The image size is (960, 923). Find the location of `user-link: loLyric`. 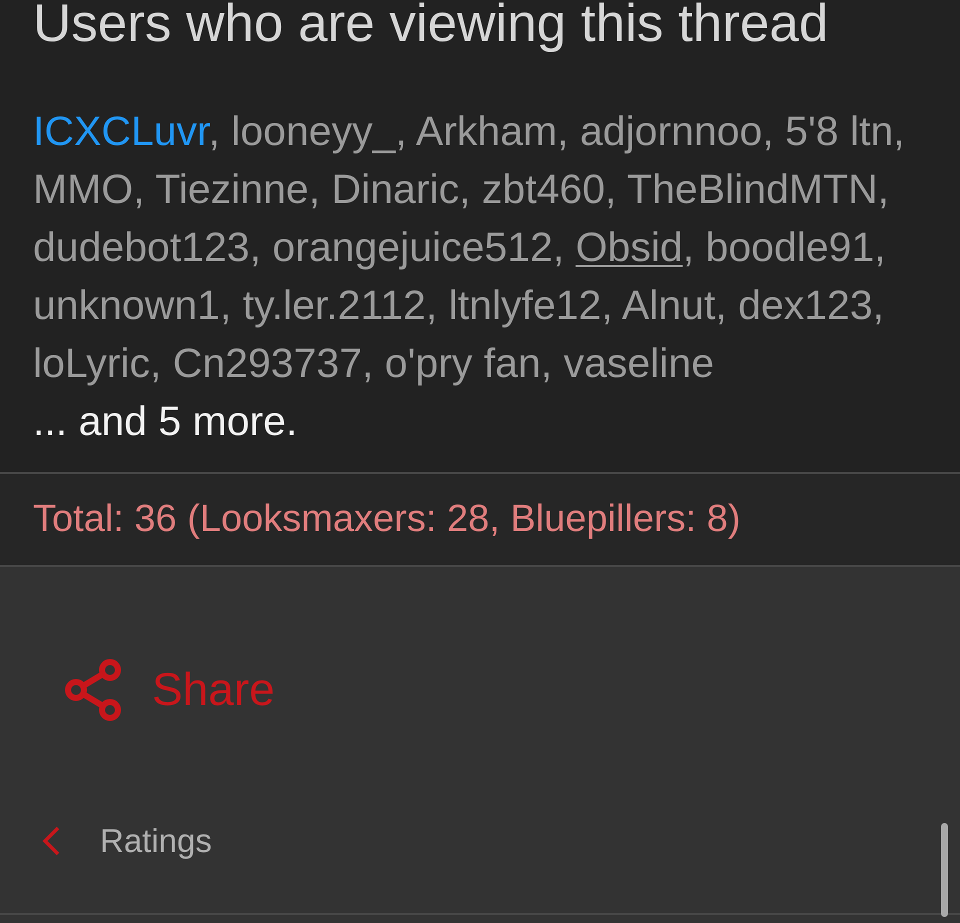

user-link: loLyric is located at coordinates (91, 363).